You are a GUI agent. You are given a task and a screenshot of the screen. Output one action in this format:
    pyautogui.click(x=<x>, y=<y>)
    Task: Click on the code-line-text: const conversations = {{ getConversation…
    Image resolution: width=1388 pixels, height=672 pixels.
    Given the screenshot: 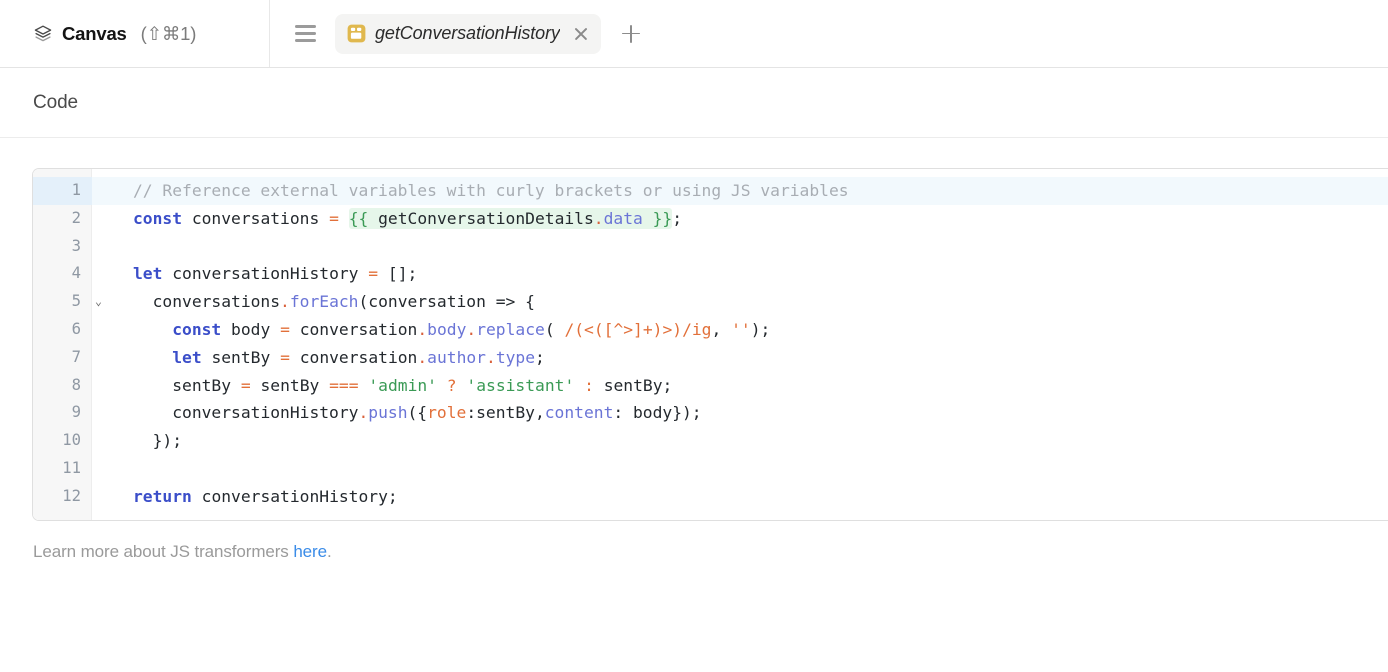 What is the action you would take?
    pyautogui.click(x=408, y=218)
    